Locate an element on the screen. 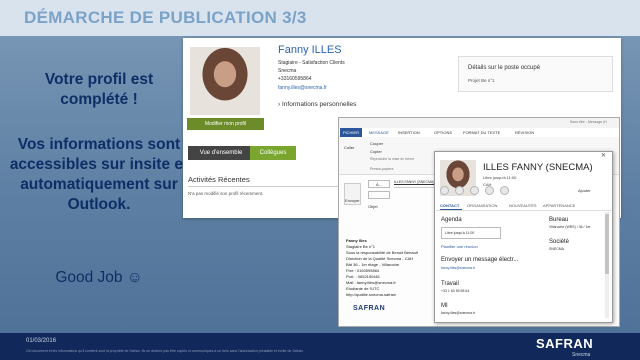  tab-nouveautes: NOUVEAUTÉS is located at coordinates (523, 205).